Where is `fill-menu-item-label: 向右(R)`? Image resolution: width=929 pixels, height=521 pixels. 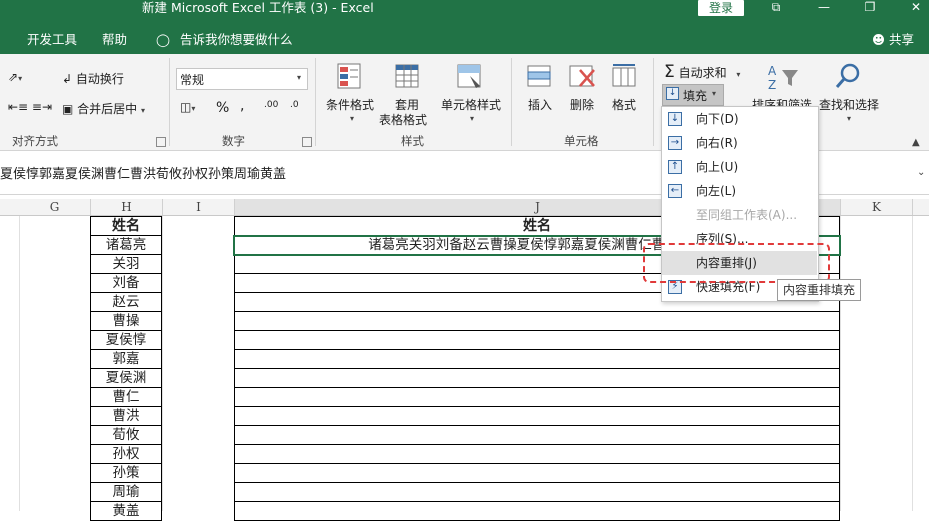
fill-menu-item-label: 向右(R) is located at coordinates (717, 143).